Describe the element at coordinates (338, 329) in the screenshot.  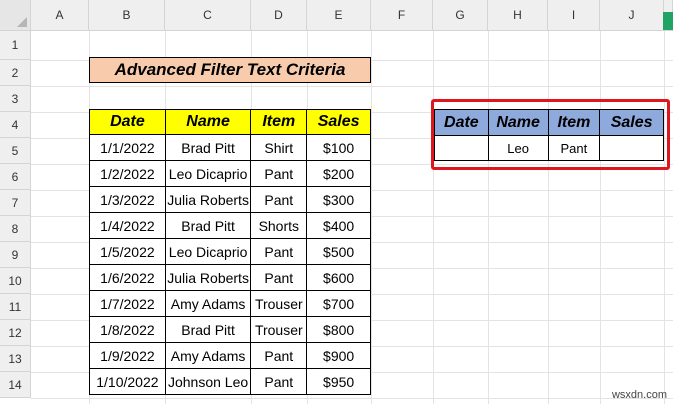
I see `sales-cell: $800` at that location.